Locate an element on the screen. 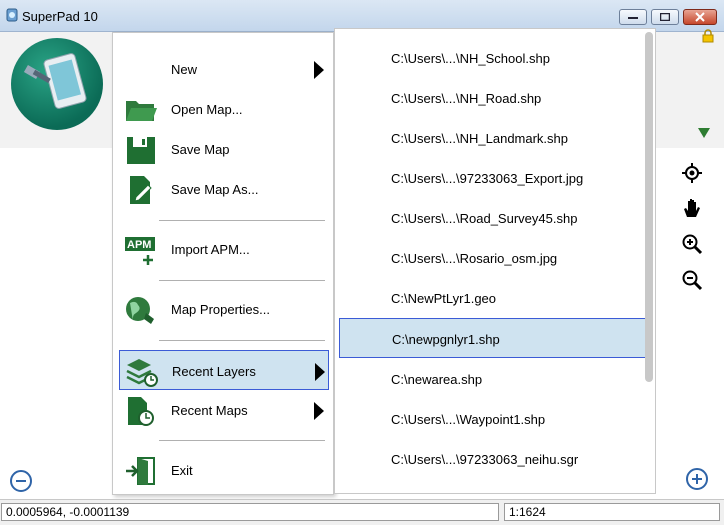 The width and height of the screenshot is (724, 525). recent-layer-path: C:\Users\...\NH_Landmark.shp is located at coordinates (480, 138).